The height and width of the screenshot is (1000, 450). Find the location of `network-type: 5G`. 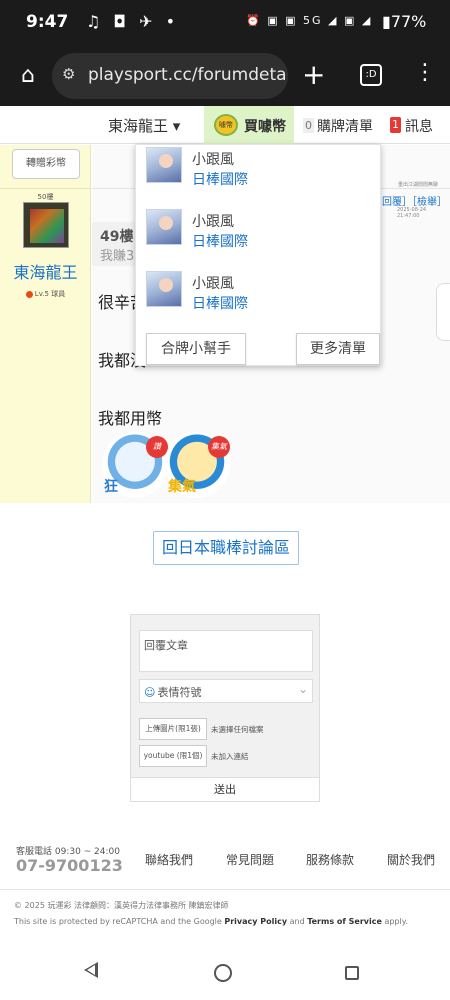

network-type: 5G is located at coordinates (312, 20).